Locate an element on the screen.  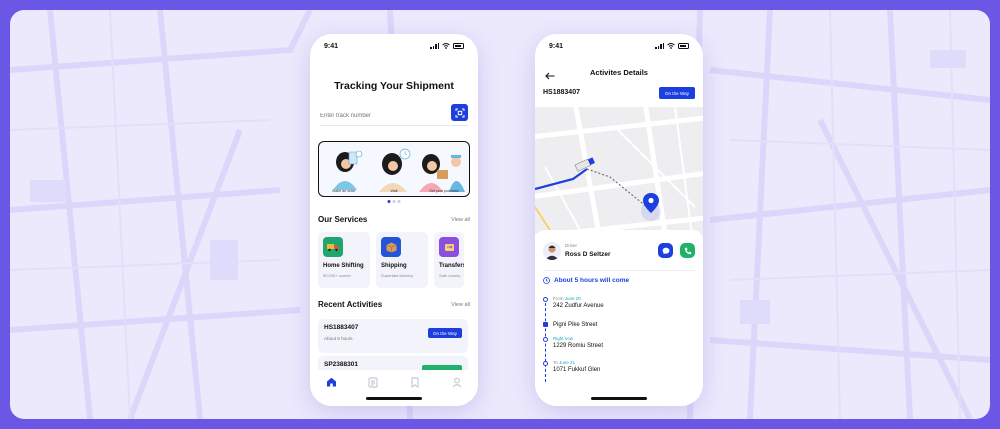
activities-header: Recent Activities View all is located at coordinates (394, 304).